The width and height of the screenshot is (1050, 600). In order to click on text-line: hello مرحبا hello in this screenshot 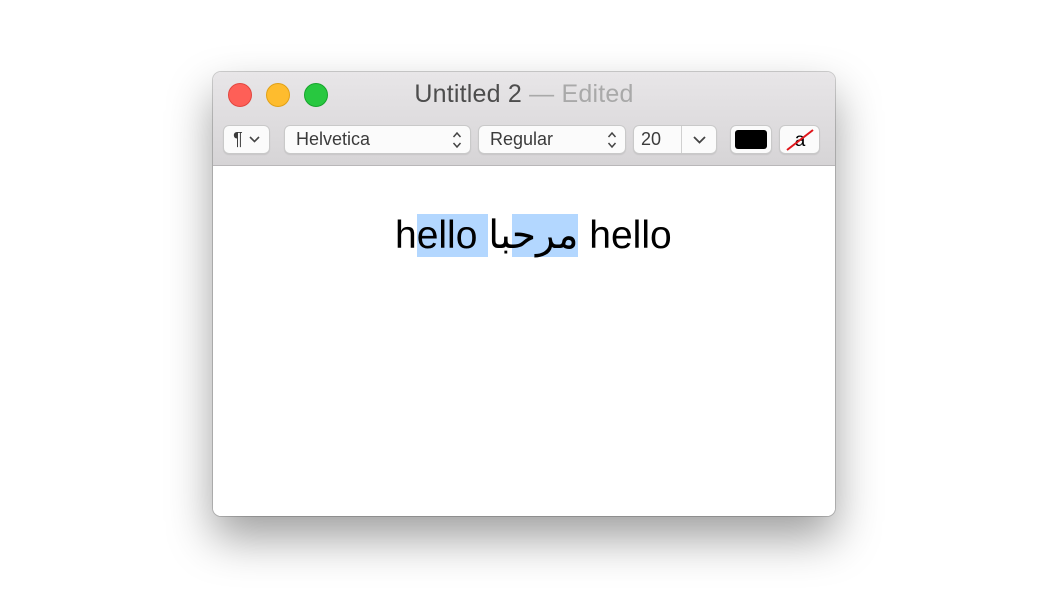, I will do `click(533, 235)`.